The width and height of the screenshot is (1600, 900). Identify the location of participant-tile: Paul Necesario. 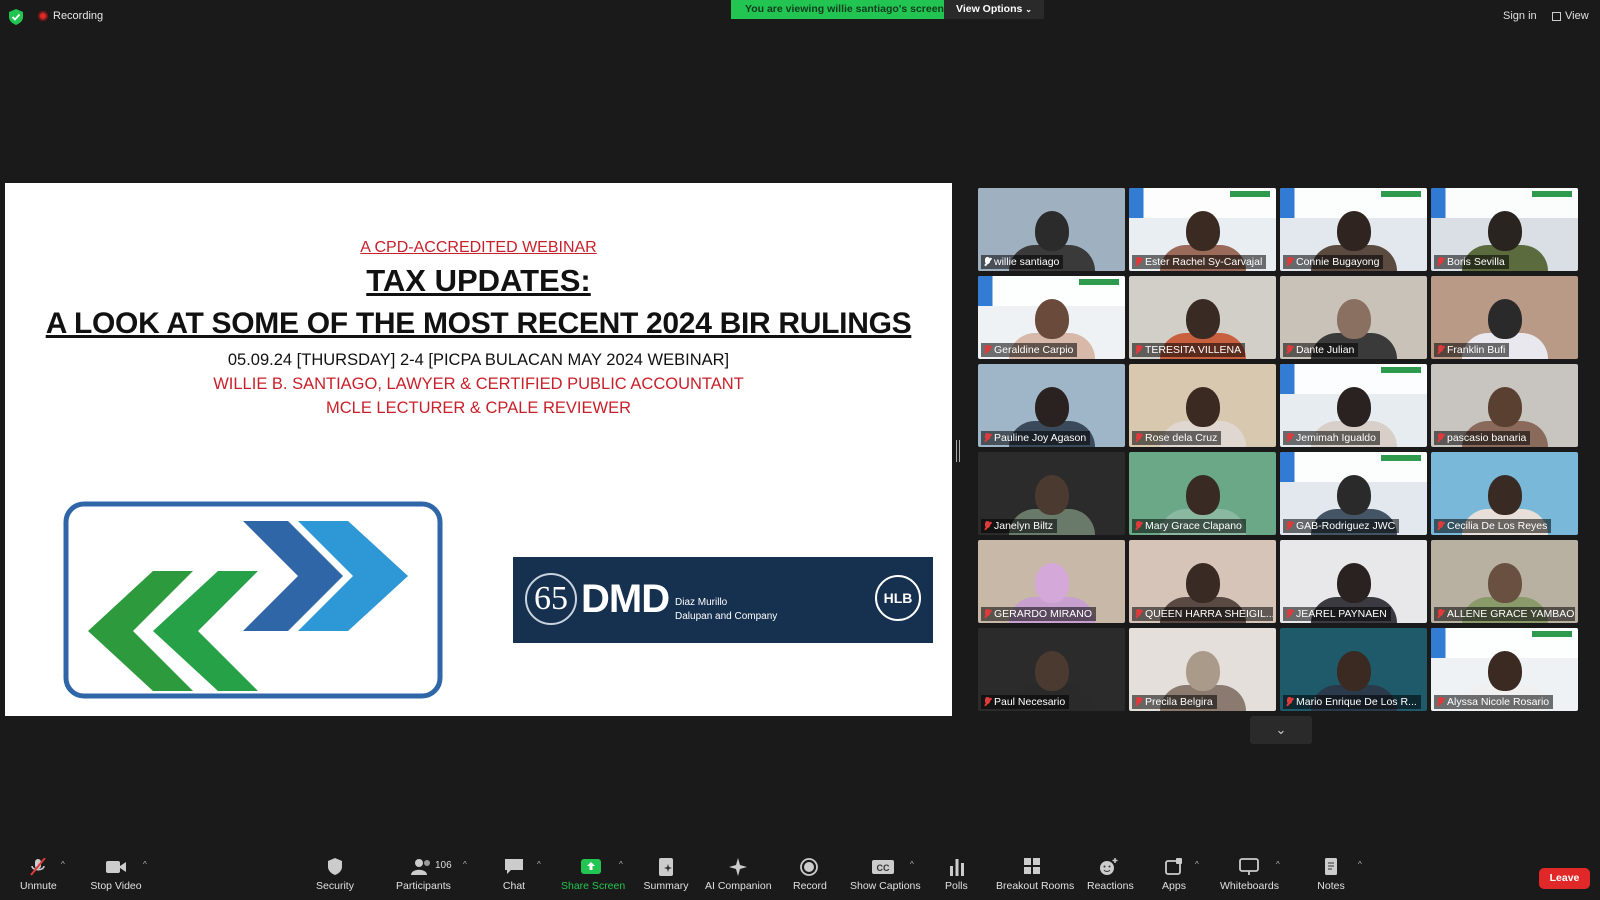
(1051, 669).